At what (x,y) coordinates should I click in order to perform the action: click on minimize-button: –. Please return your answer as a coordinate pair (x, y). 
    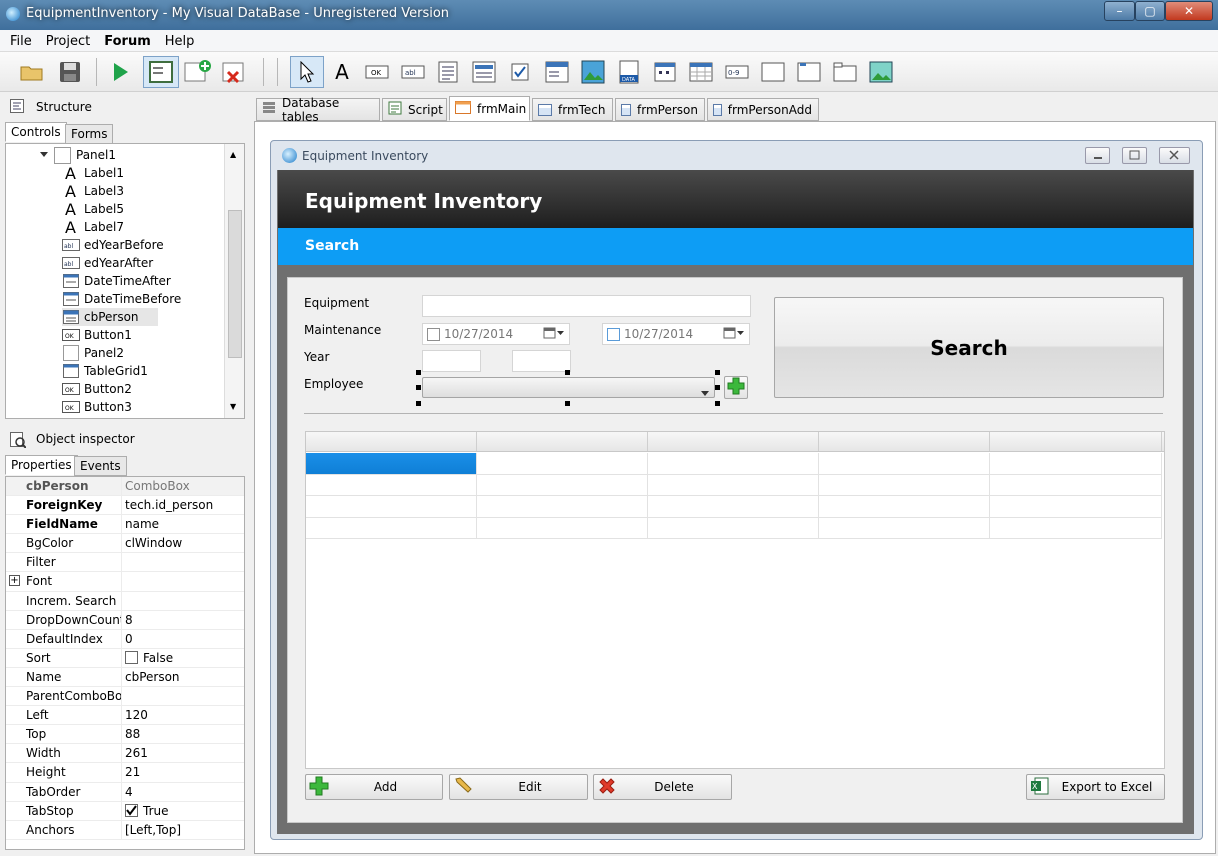
    Looking at the image, I should click on (1119, 11).